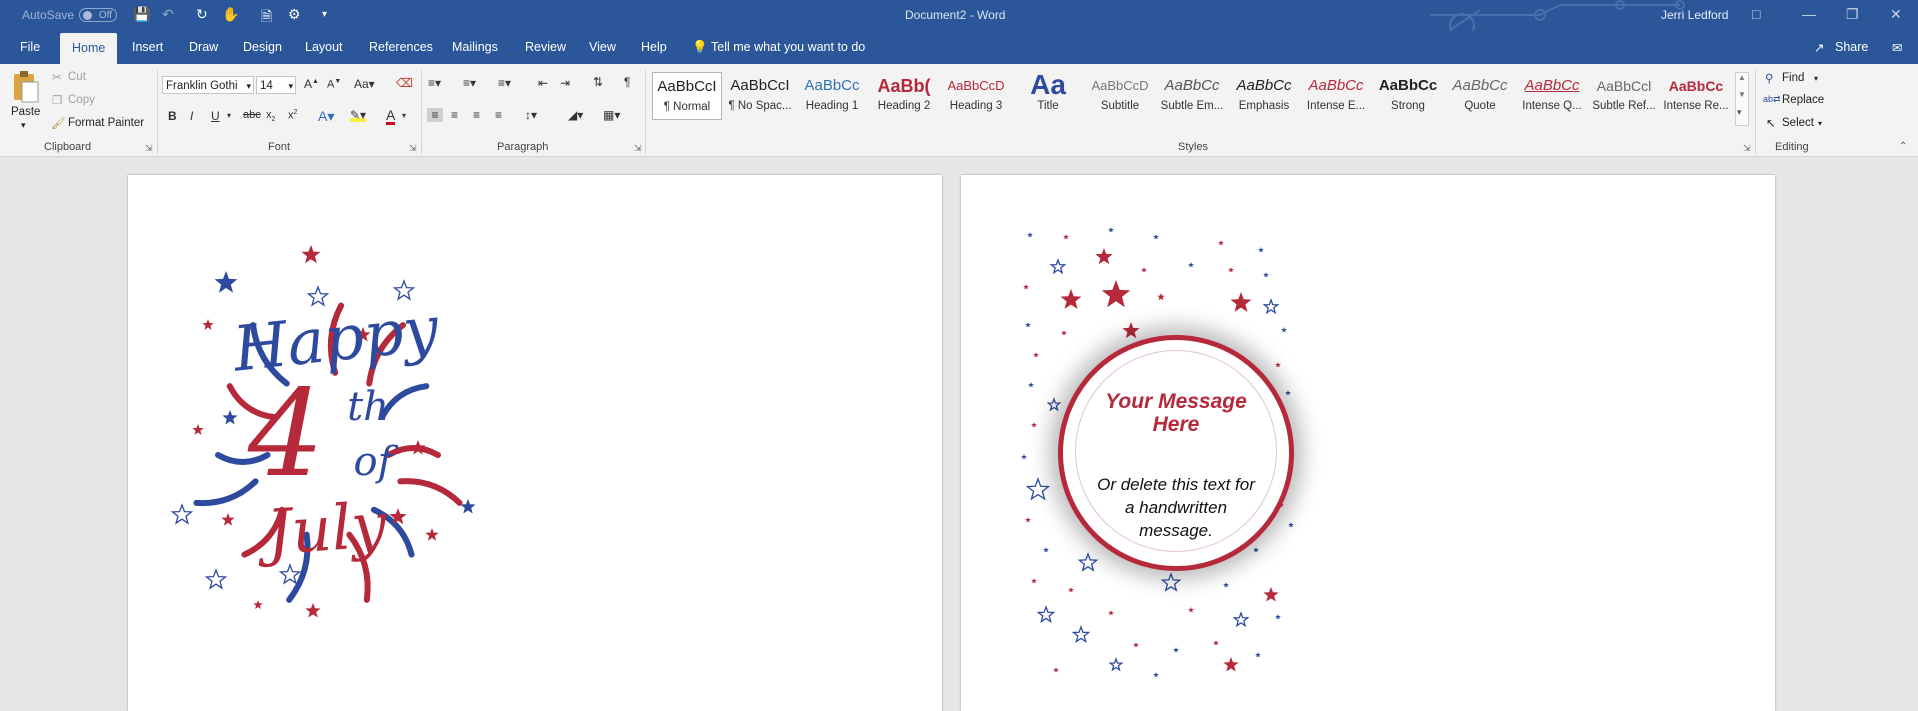  Describe the element at coordinates (266, 18) in the screenshot. I see `new-document-icon: 🗎` at that location.